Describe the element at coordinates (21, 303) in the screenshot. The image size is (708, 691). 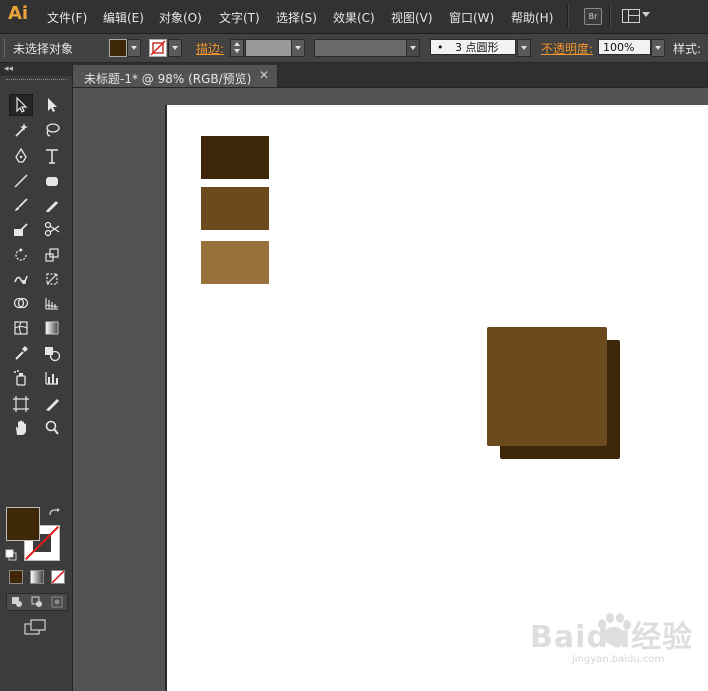
I see `shape-builder-tool` at that location.